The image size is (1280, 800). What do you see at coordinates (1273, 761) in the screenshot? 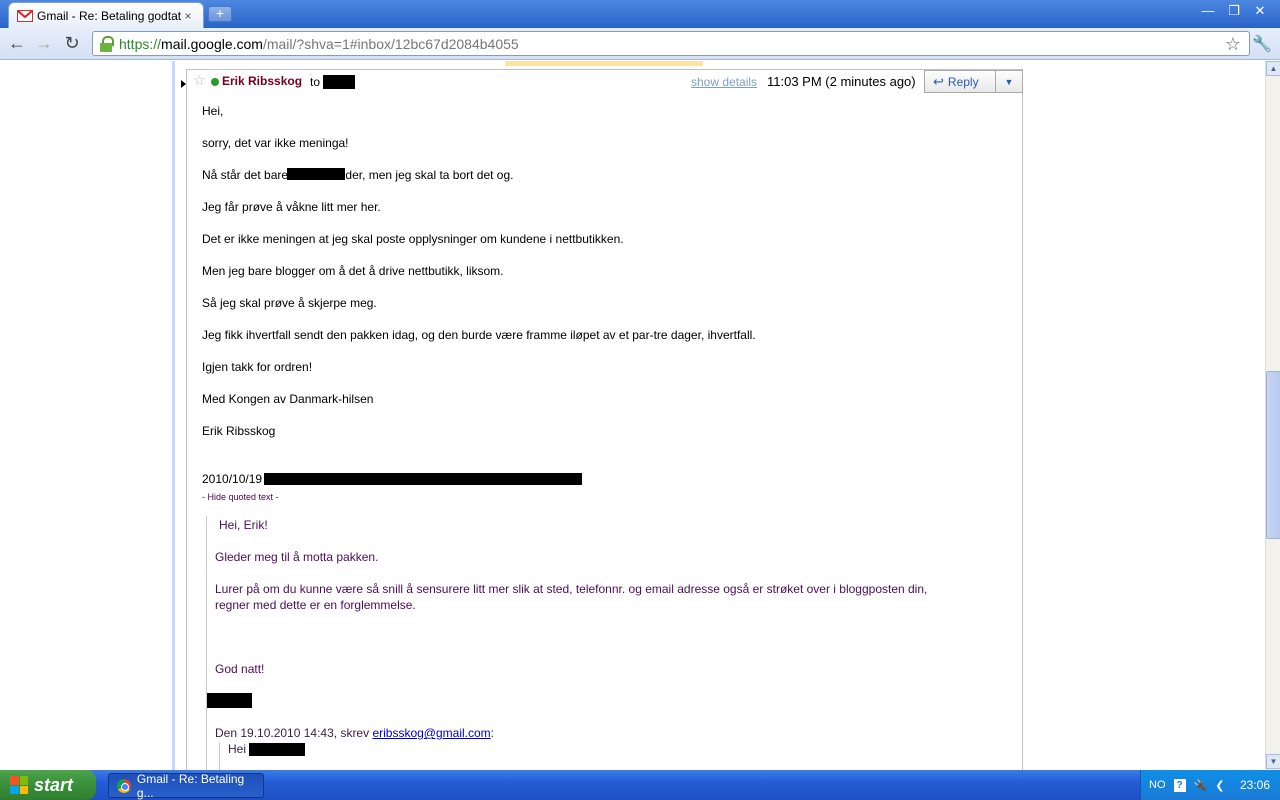
I see `scroll-down-icon: ▼` at bounding box center [1273, 761].